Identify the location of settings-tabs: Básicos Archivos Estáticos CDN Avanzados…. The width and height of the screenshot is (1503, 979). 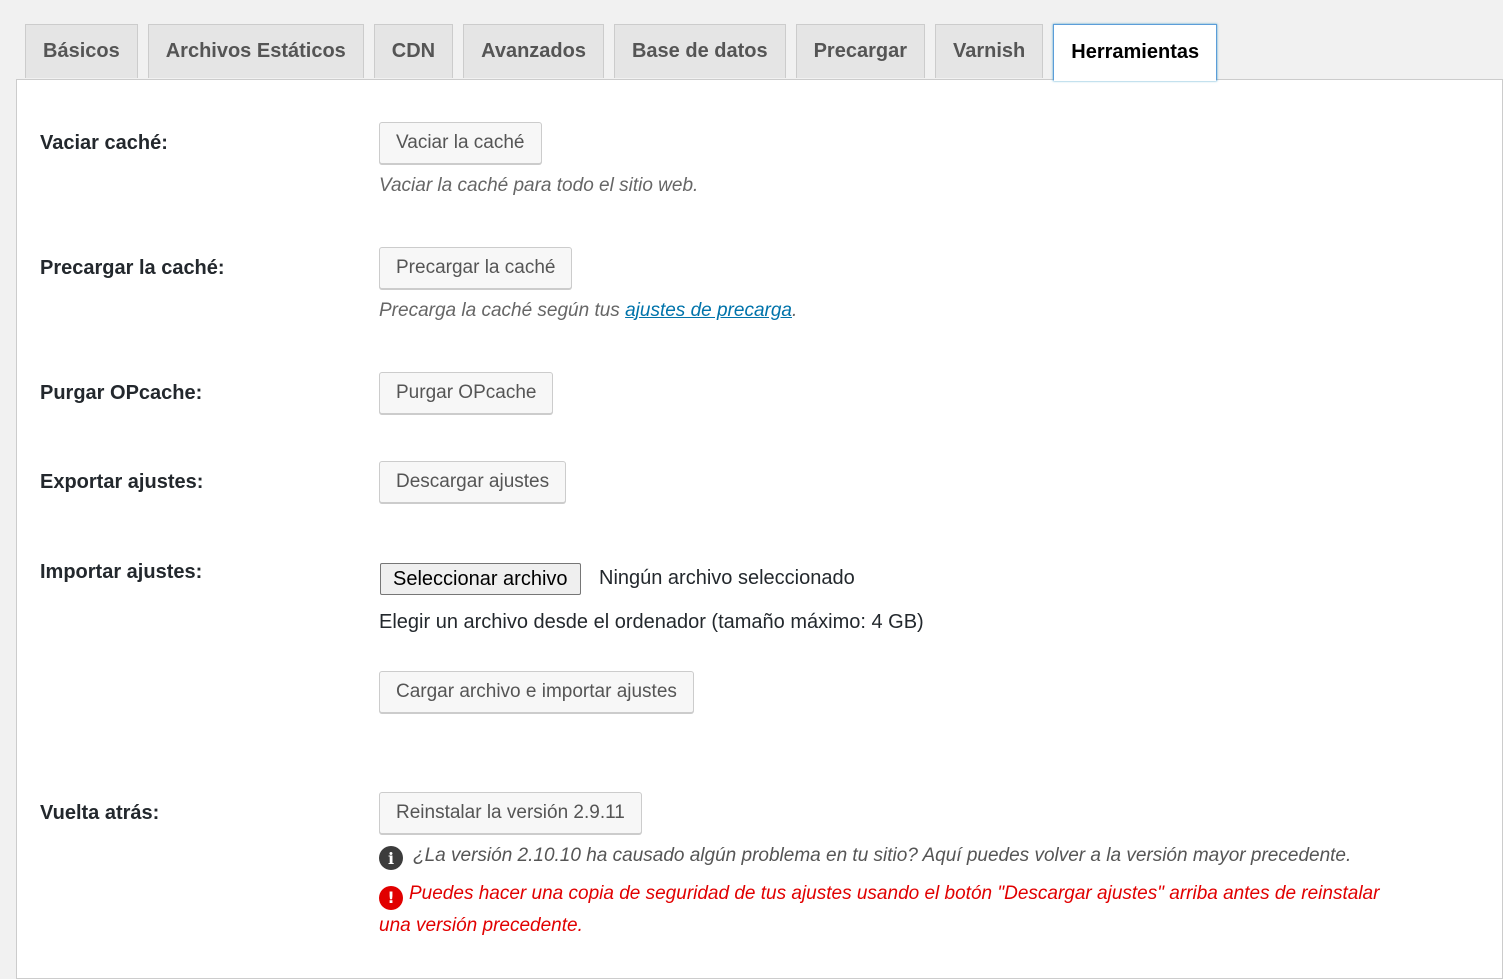
(621, 52).